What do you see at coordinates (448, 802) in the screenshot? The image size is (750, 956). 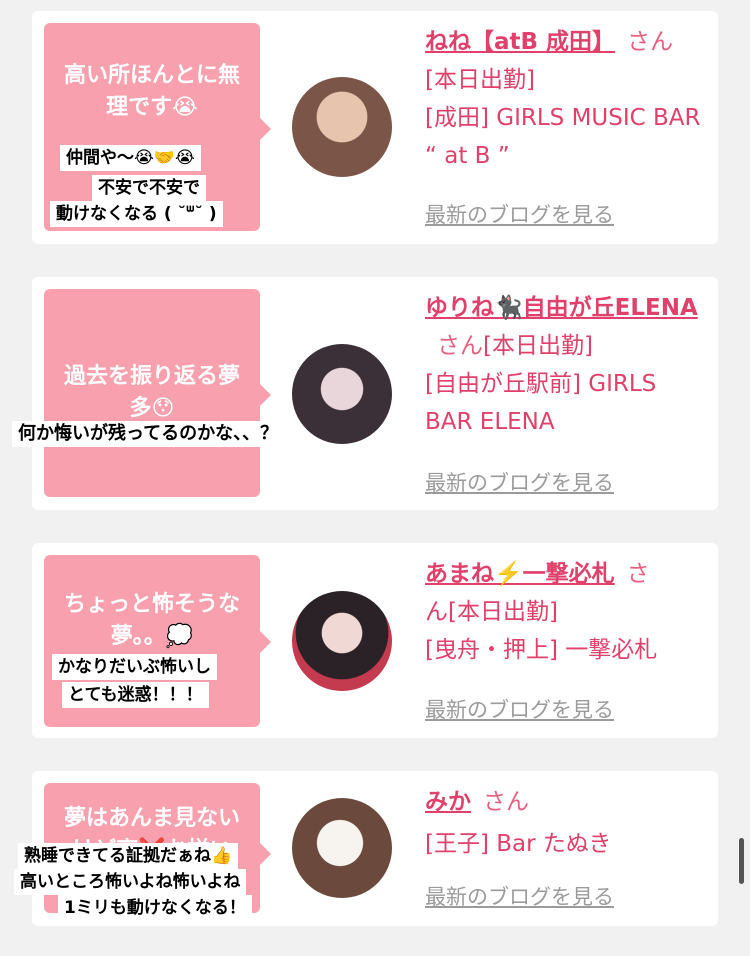 I see `cast-name-link: みか` at bounding box center [448, 802].